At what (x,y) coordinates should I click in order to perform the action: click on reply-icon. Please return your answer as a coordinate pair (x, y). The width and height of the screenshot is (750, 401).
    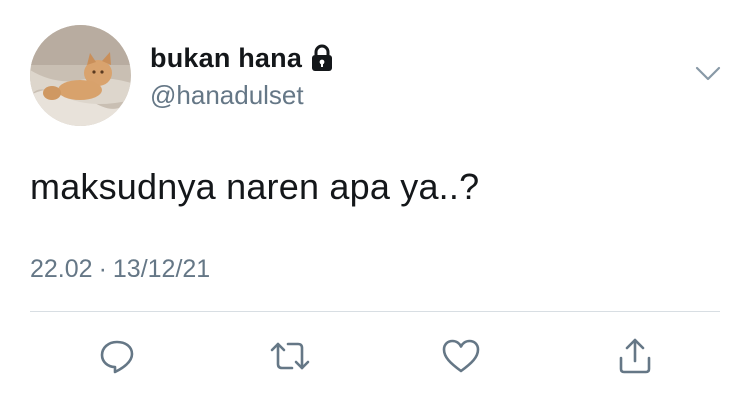
    Looking at the image, I should click on (117, 357).